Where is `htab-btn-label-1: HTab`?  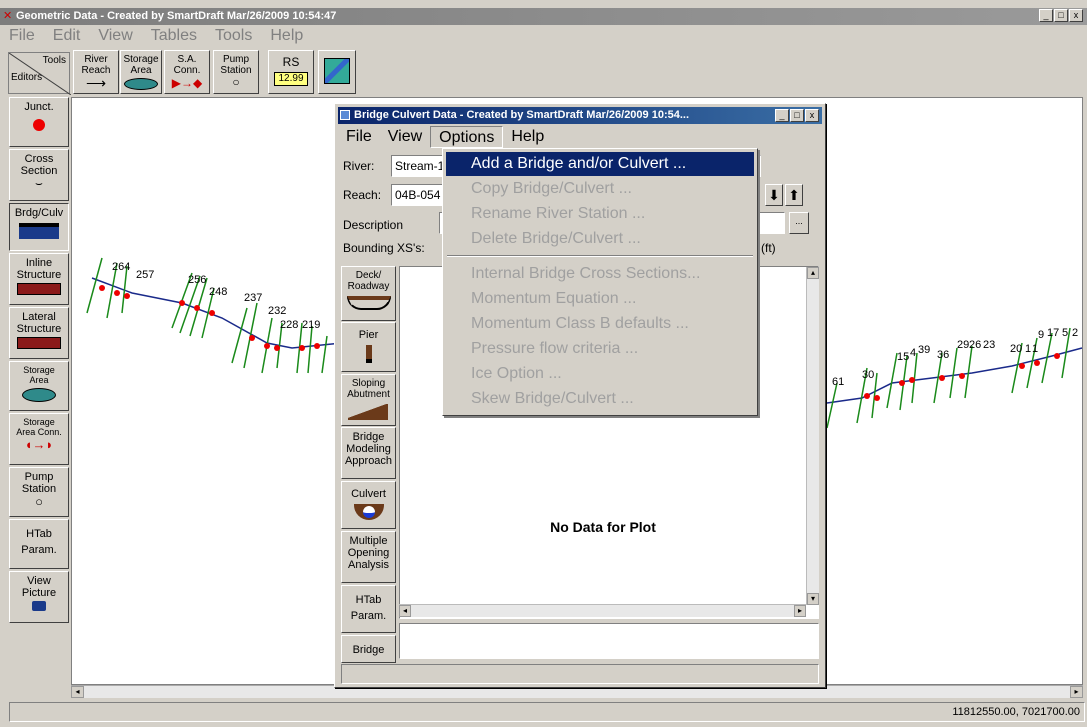
htab-btn-label-1: HTab is located at coordinates (368, 600).